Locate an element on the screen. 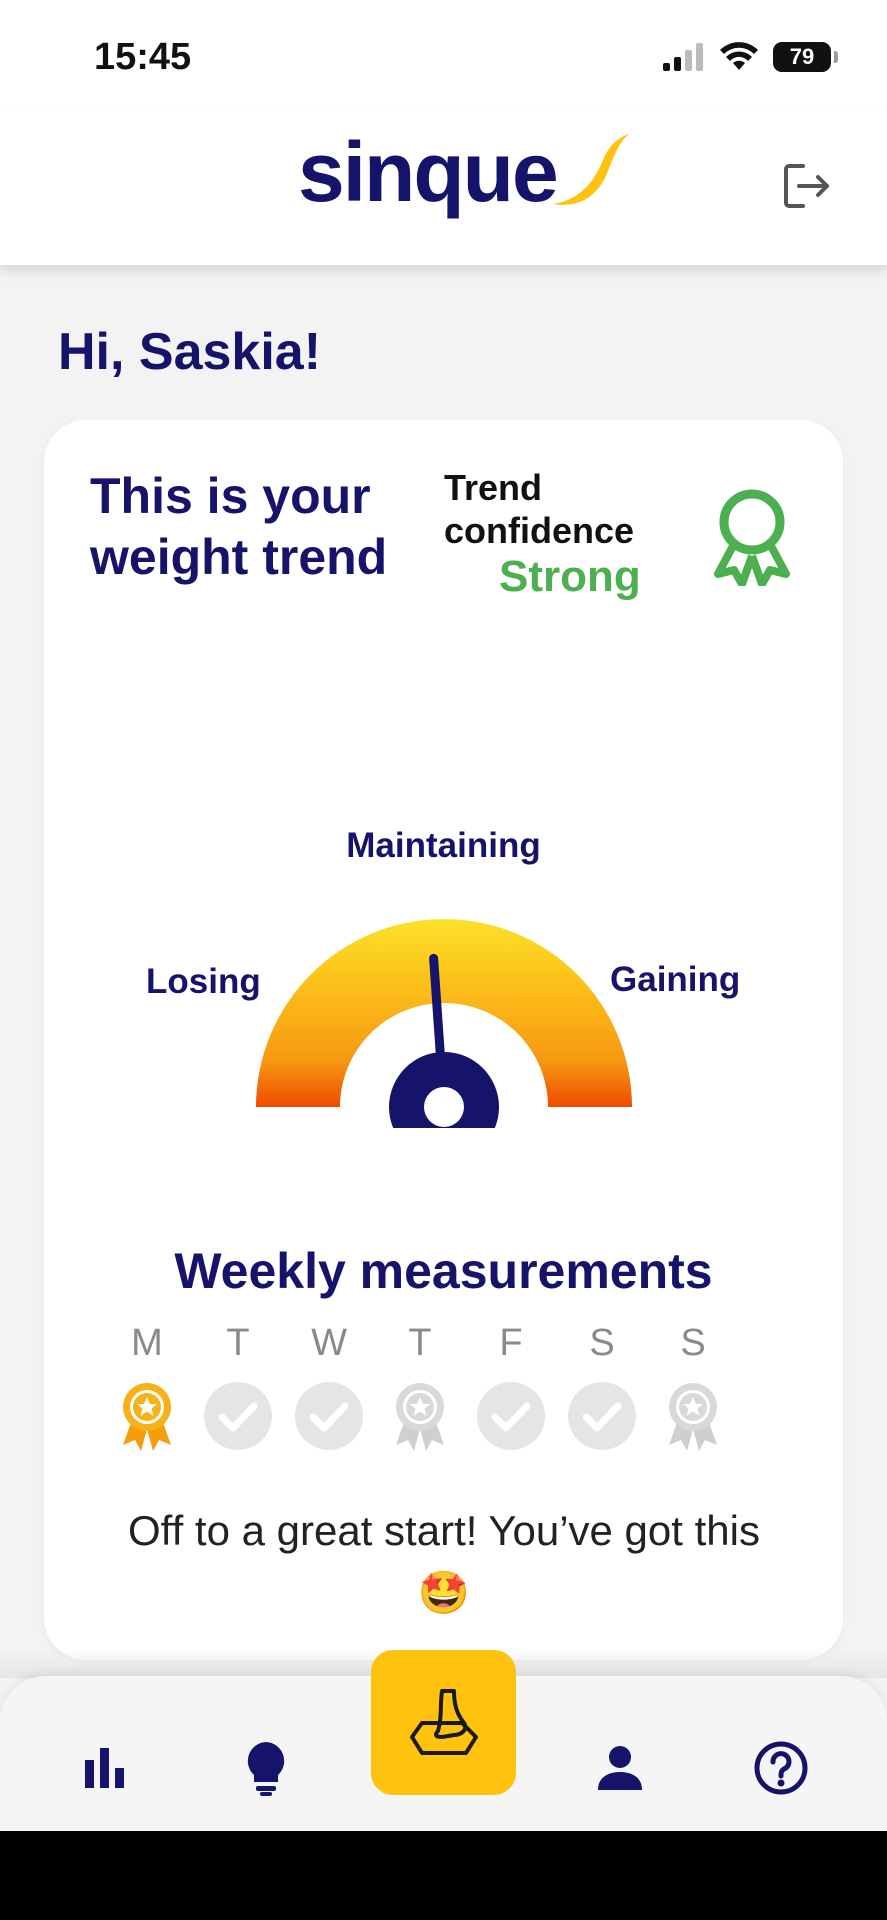 The width and height of the screenshot is (887, 1920). weight-trend-gauge is located at coordinates (444, 1023).